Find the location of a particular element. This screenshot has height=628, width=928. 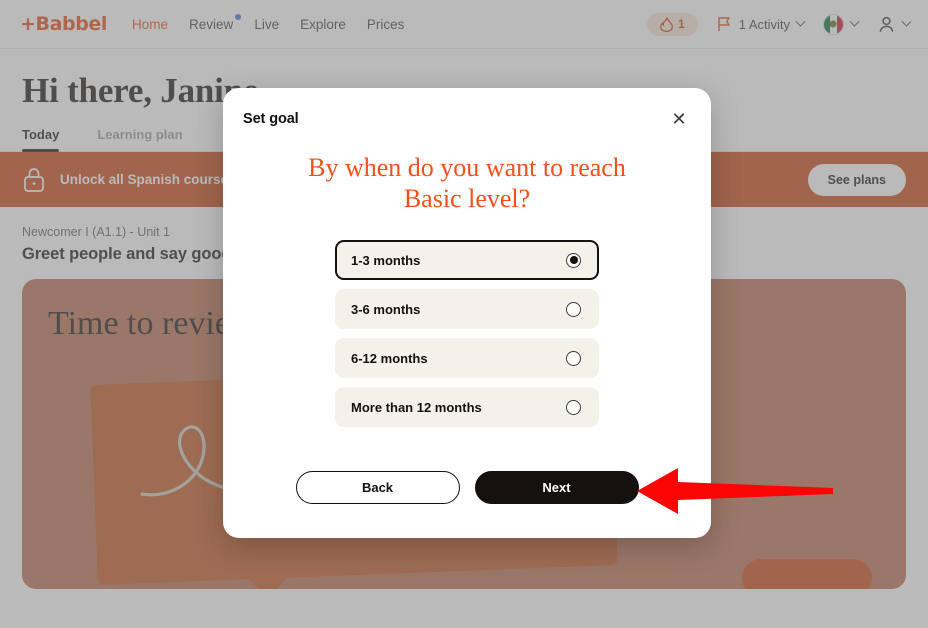

goal-option-label: 3-6 months is located at coordinates (386, 309).